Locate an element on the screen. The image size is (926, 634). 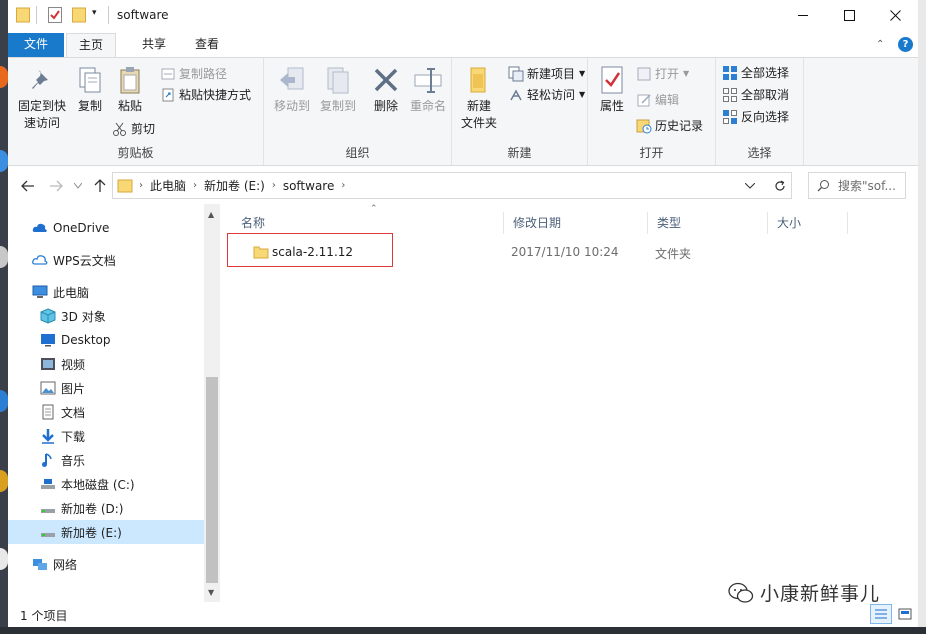
scrollbar-thumb is located at coordinates (212, 480).